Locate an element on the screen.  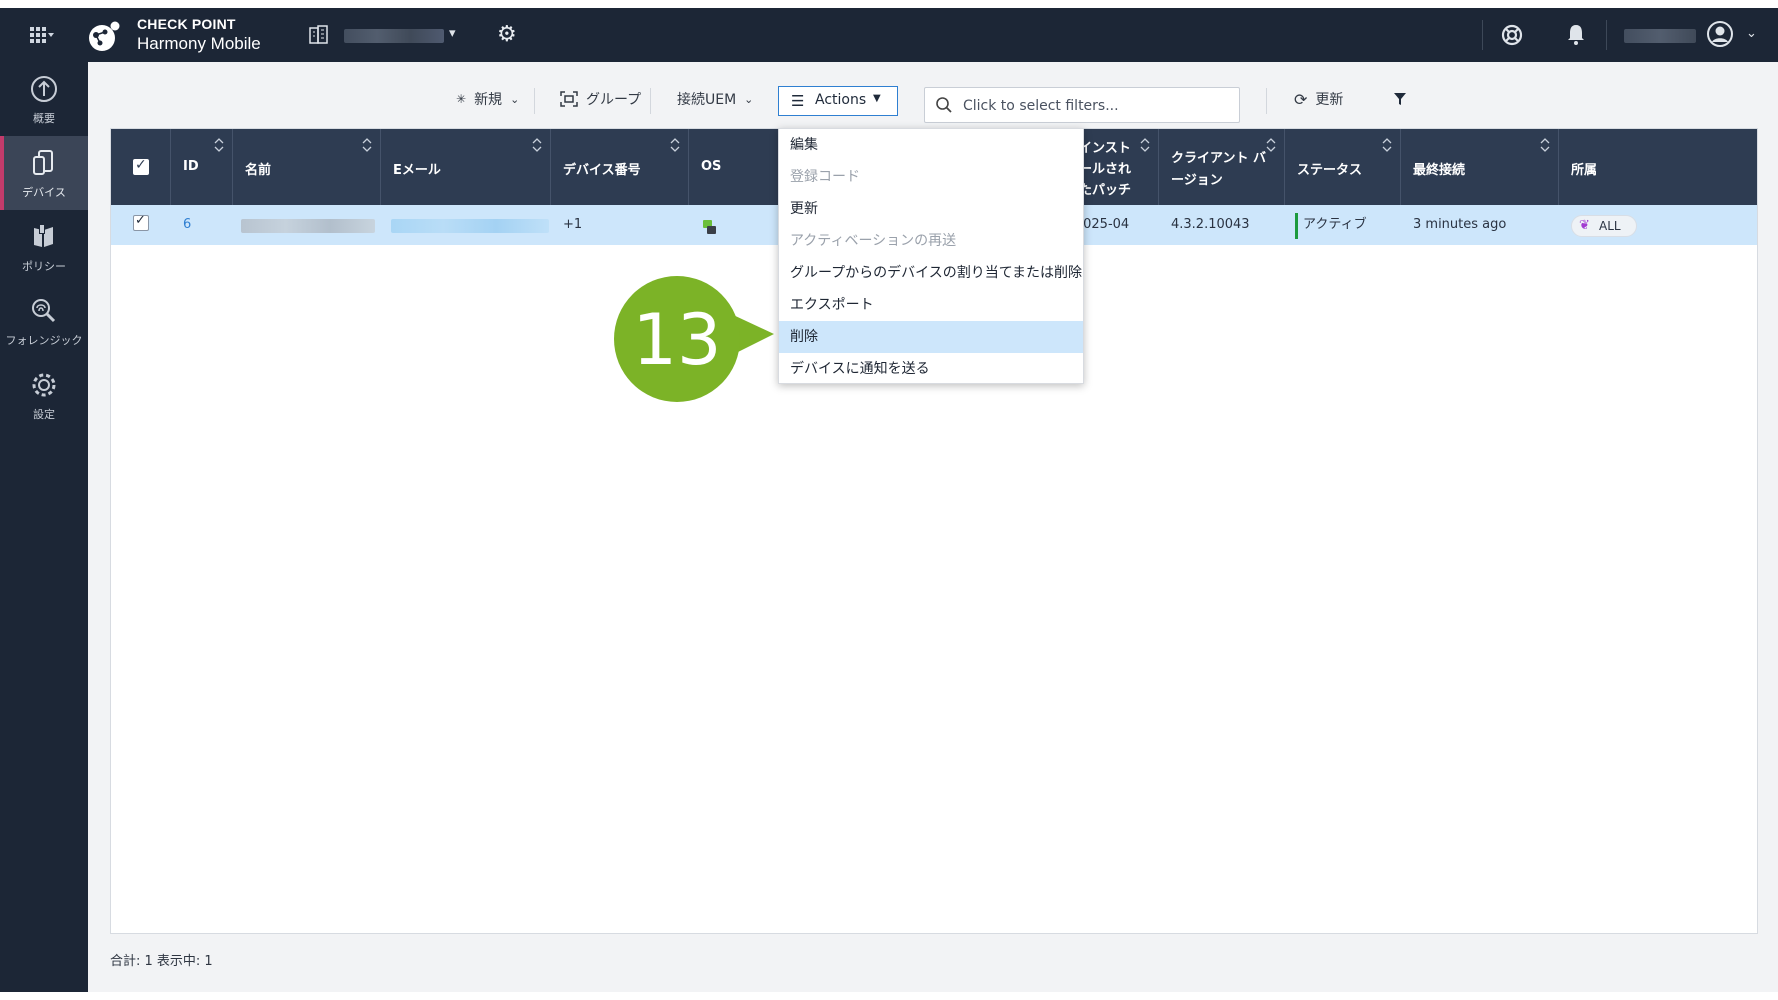
sidebar-item-forensics: フォレンジック is located at coordinates (44, 321).